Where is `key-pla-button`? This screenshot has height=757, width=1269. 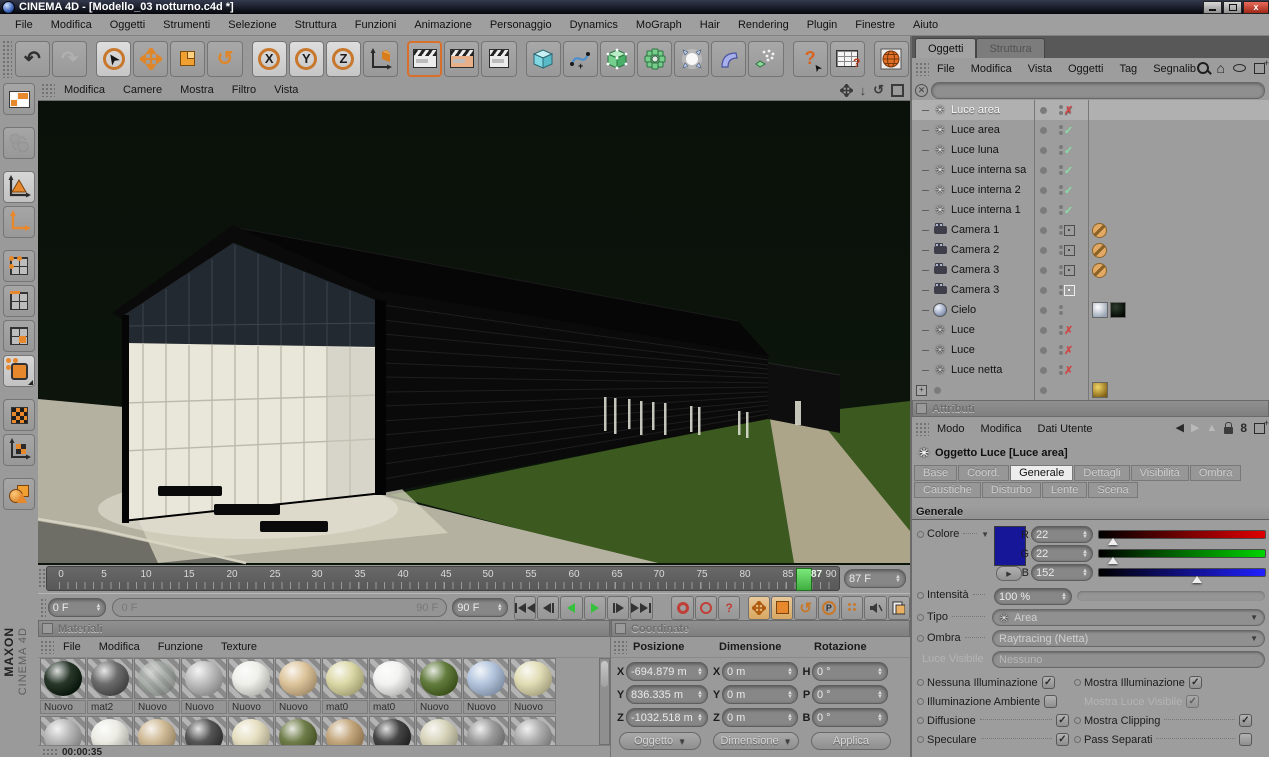
key-pla-button is located at coordinates (852, 607).